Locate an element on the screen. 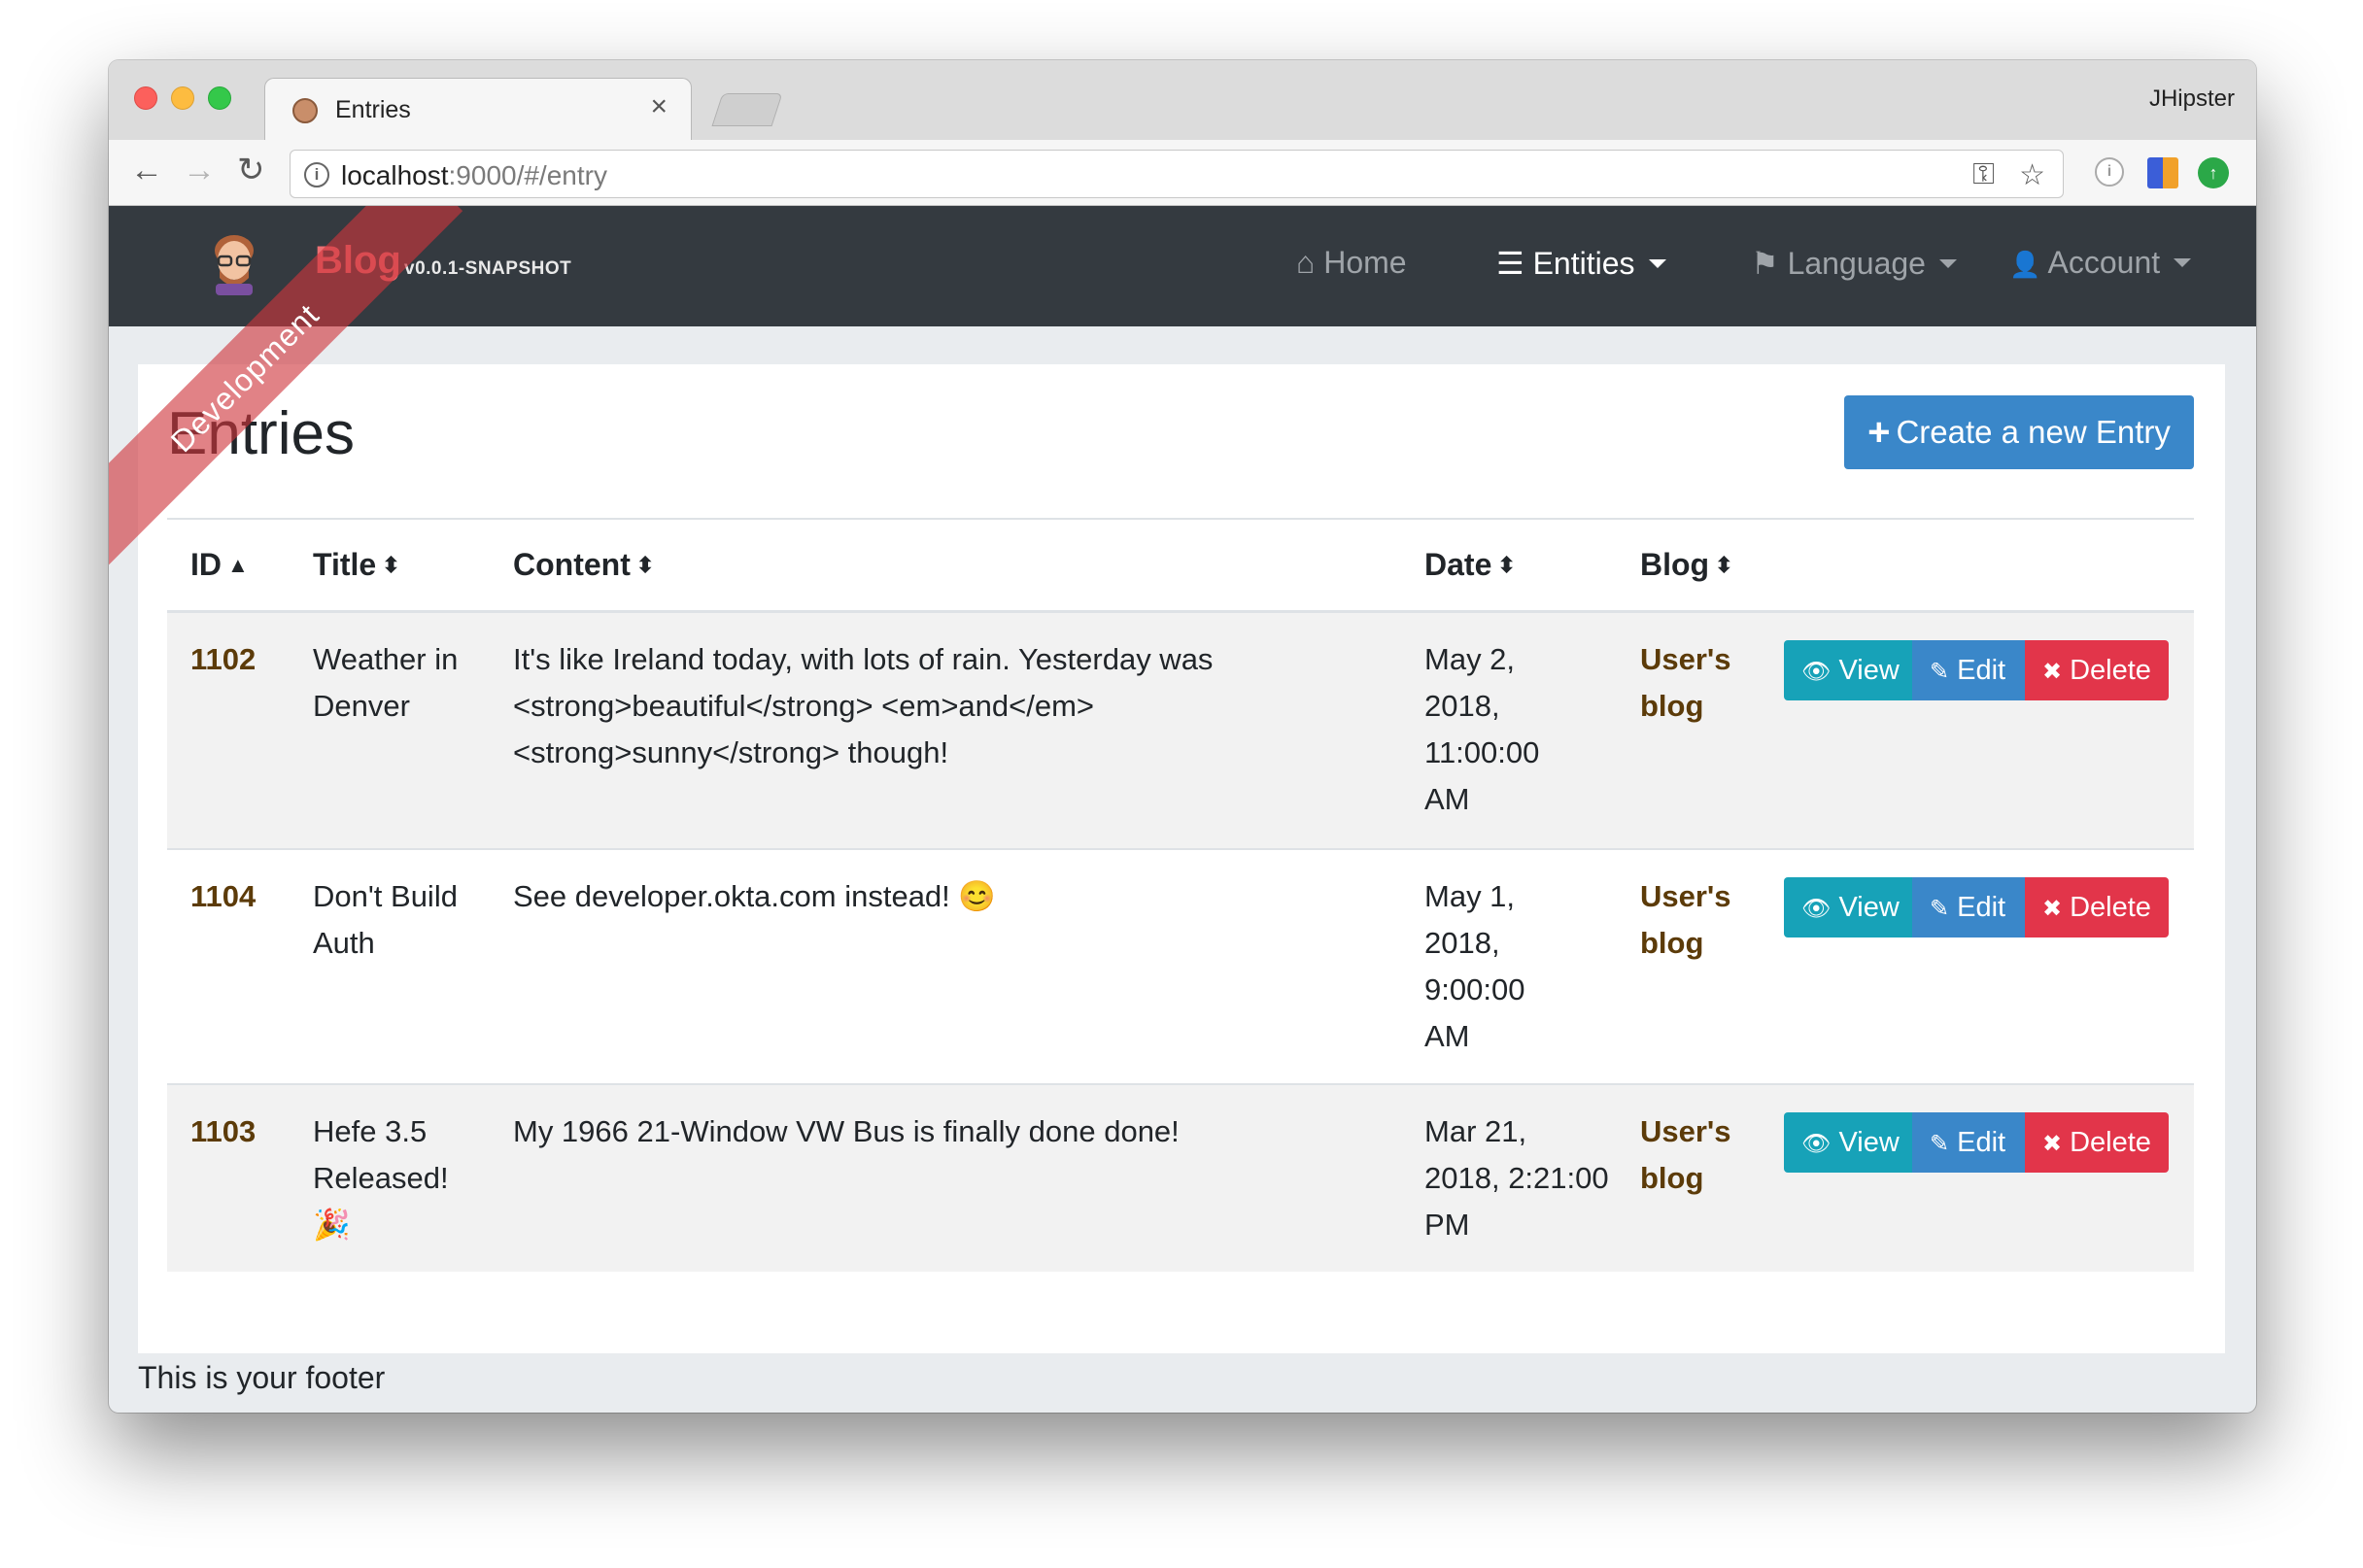 The height and width of the screenshot is (1568, 2363). entry-date: May 1, 2018, 9:00:00 AM is located at coordinates (1474, 966).